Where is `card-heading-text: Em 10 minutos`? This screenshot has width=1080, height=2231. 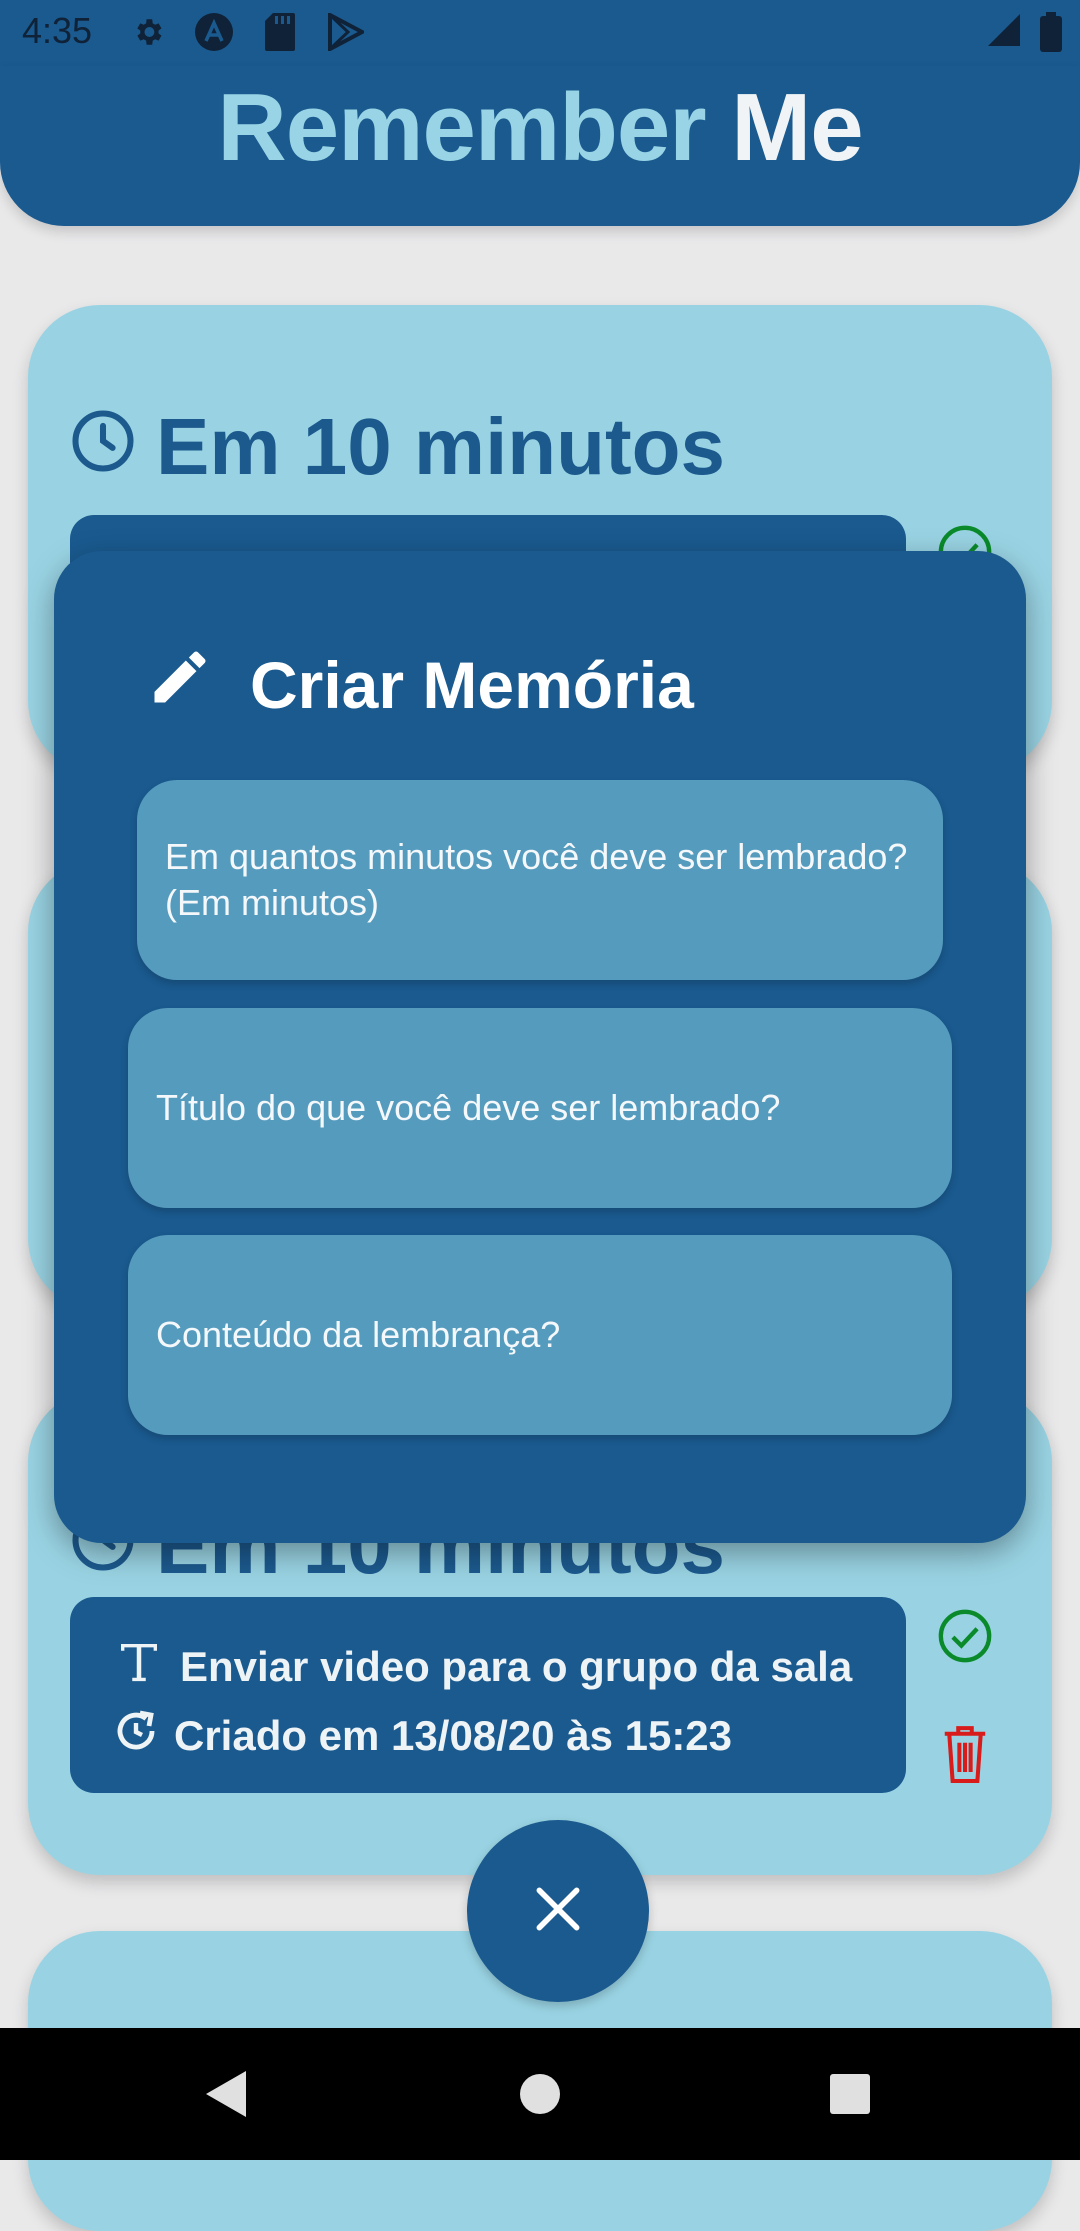
card-heading-text: Em 10 minutos is located at coordinates (441, 446).